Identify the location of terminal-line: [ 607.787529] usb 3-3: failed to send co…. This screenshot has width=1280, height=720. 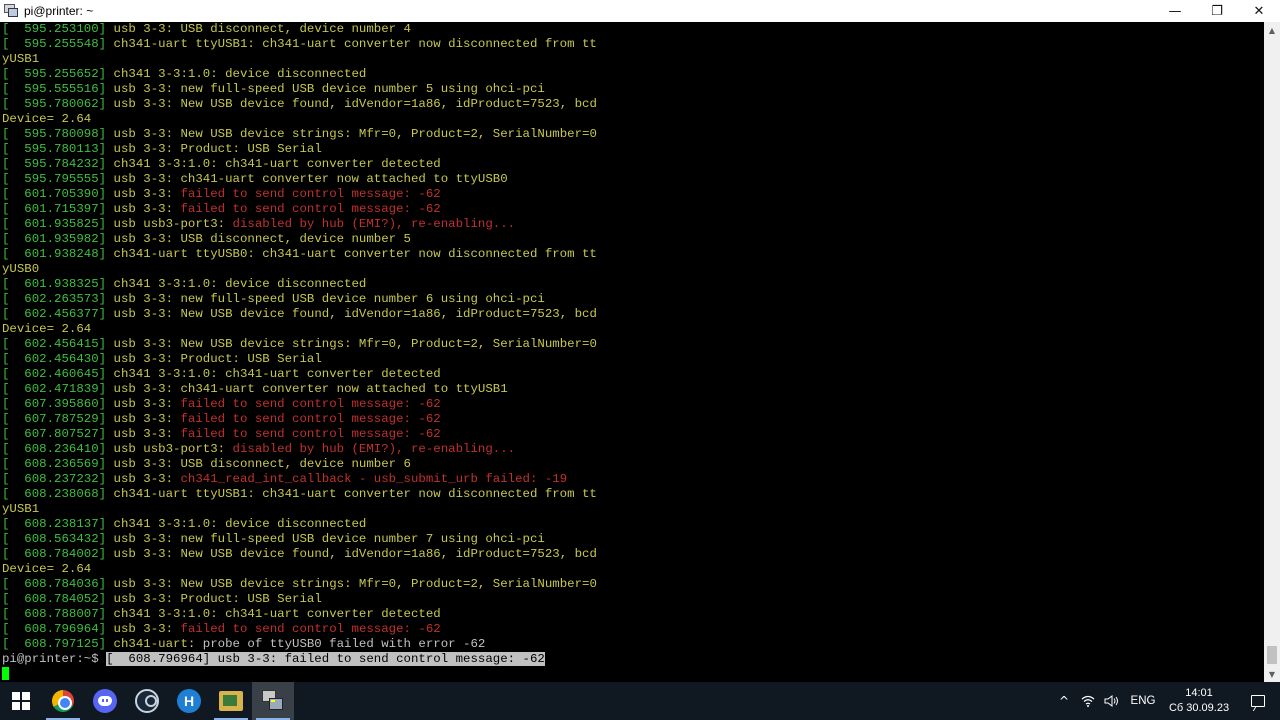
(633, 419).